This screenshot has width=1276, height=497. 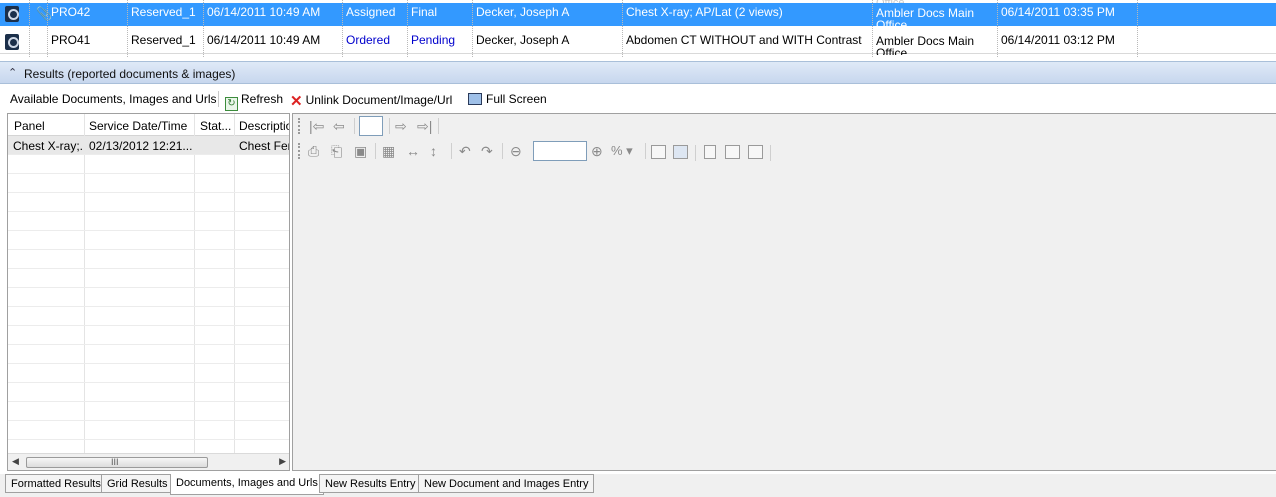 I want to click on column-header-panel: Panel, so click(x=29, y=126).